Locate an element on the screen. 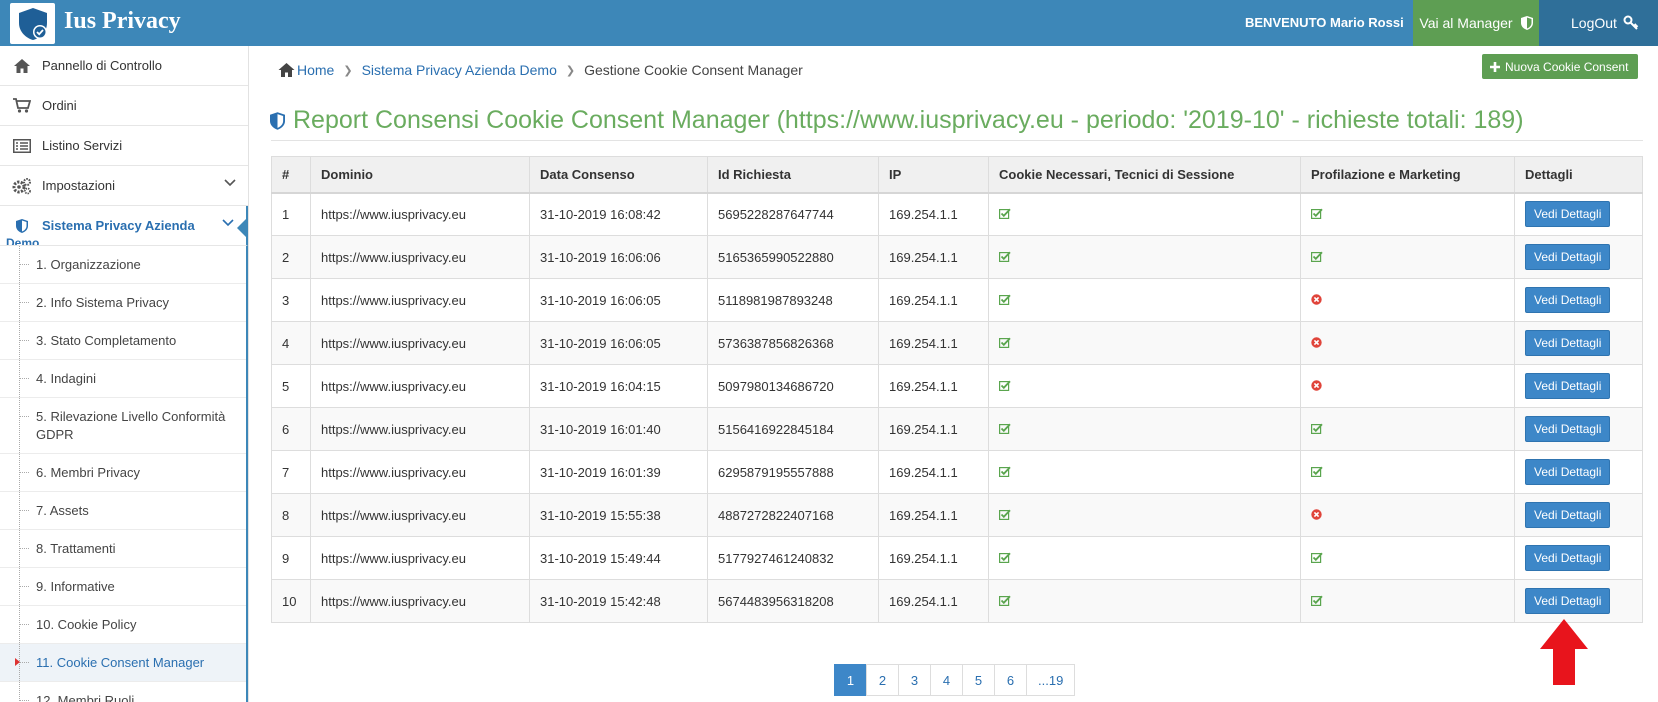  sidebar-subitem: 3. Stato Completamento is located at coordinates (123, 341).